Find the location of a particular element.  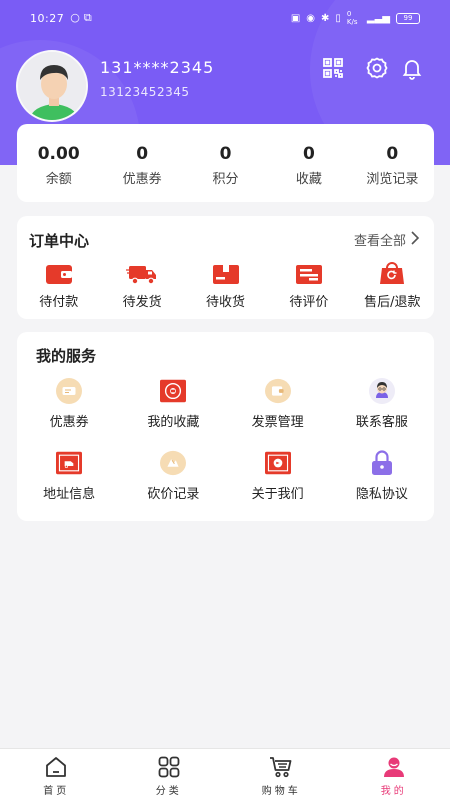

service-bargain: 砍价记录 is located at coordinates (173, 476).